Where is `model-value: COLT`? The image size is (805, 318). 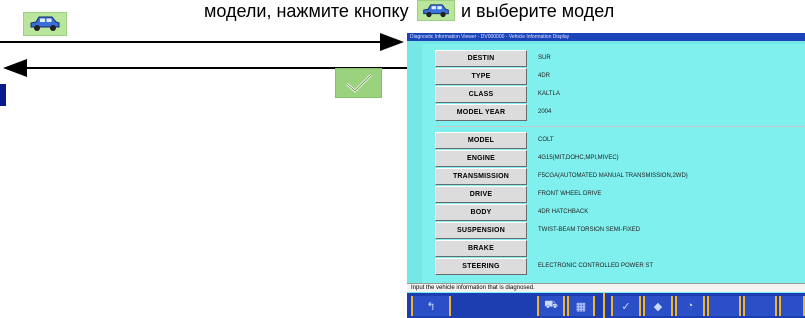 model-value: COLT is located at coordinates (546, 140).